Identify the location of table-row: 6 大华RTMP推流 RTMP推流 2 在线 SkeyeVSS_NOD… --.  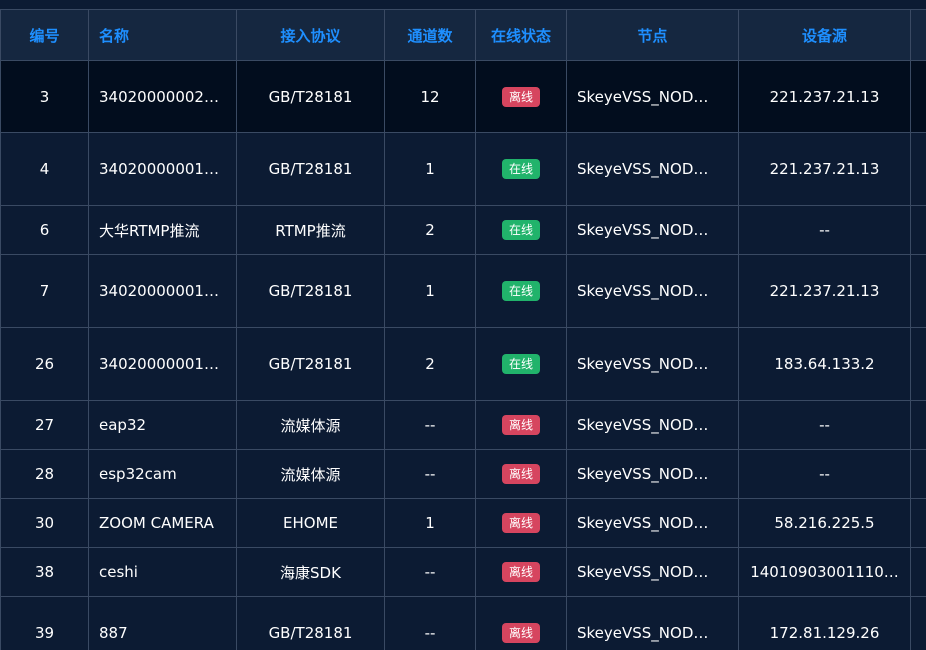
(463, 230).